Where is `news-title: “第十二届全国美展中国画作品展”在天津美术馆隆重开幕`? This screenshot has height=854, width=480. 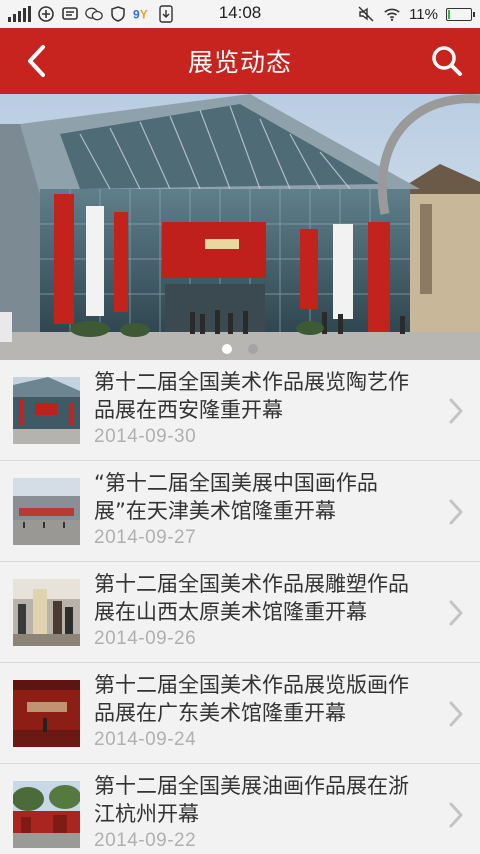 news-title: “第十二届全国美展中国画作品展”在天津美术馆隆重开幕 is located at coordinates (236, 497).